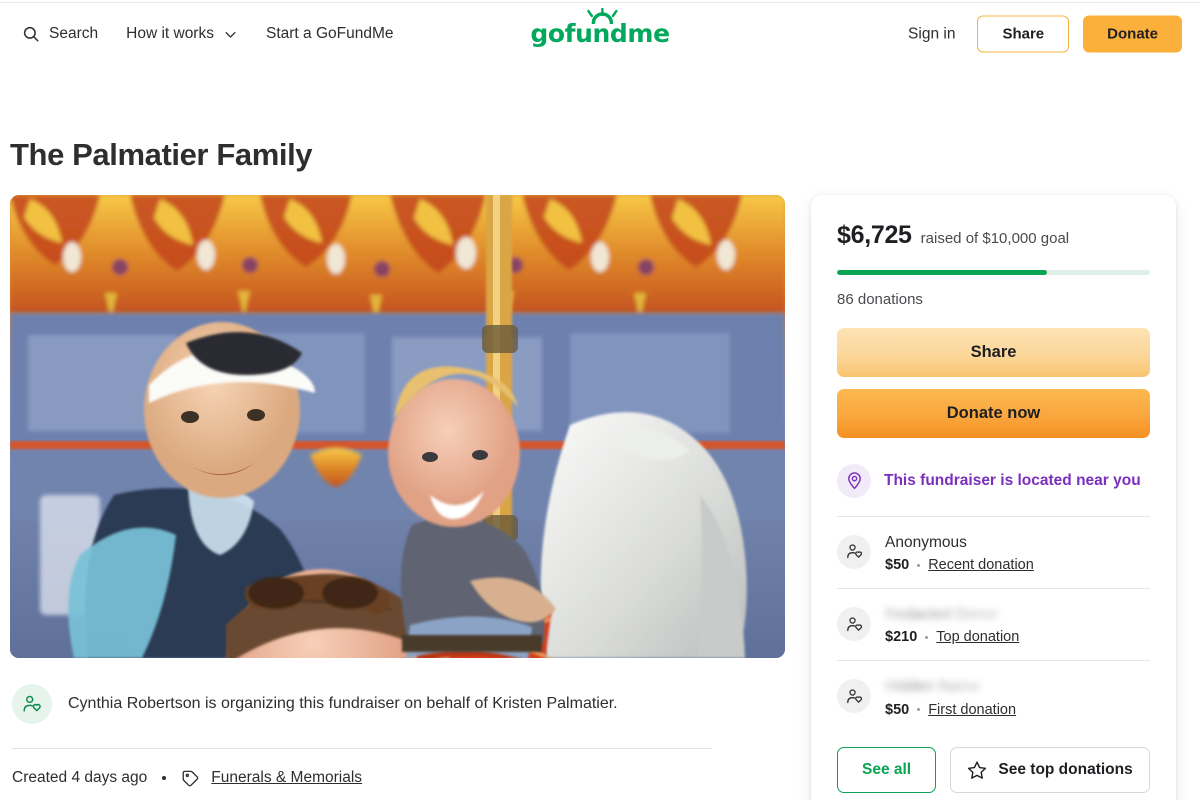  Describe the element at coordinates (1132, 34) in the screenshot. I see `header-donate-button: Donate` at that location.